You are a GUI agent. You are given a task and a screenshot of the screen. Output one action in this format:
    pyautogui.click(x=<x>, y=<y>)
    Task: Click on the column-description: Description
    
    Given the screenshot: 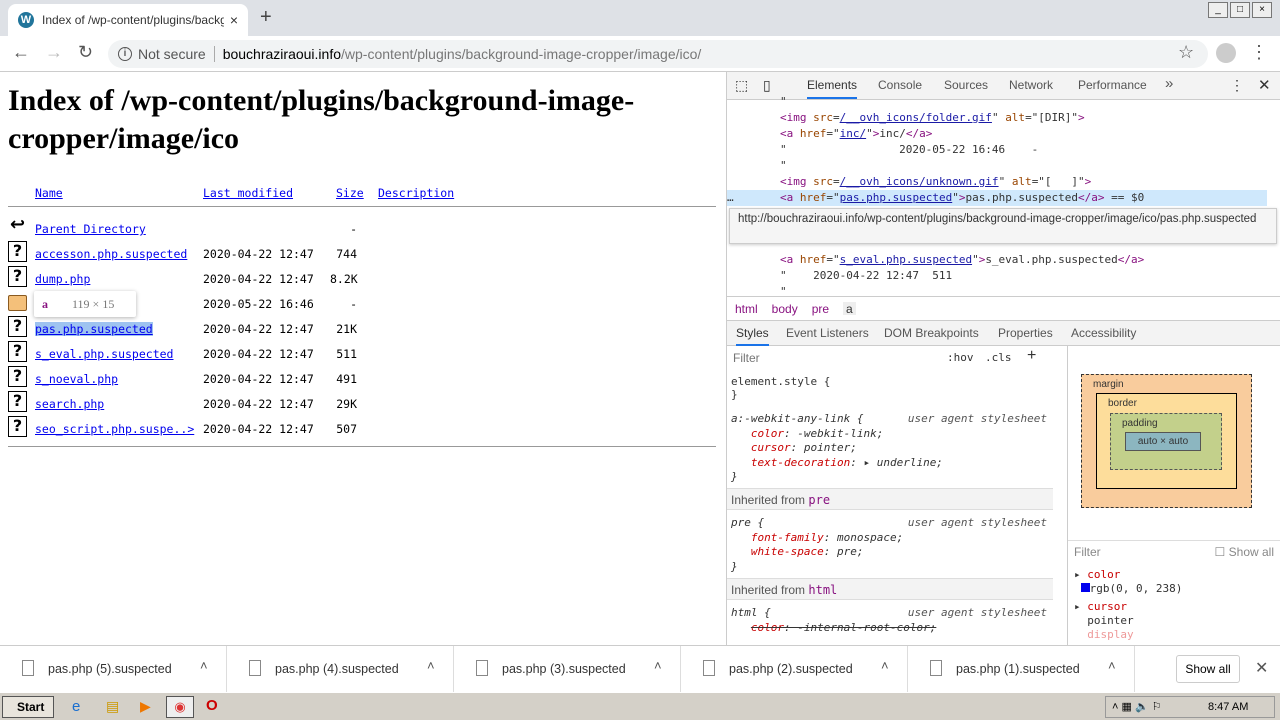 What is the action you would take?
    pyautogui.click(x=416, y=193)
    